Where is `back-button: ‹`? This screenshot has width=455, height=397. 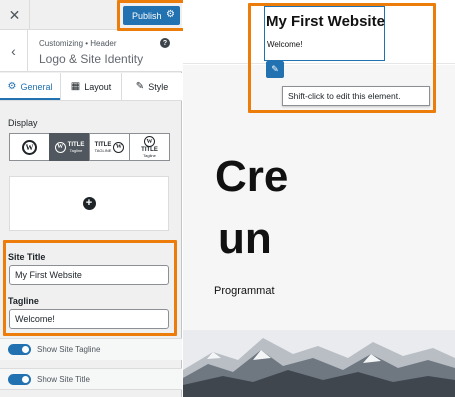
back-button: ‹ is located at coordinates (14, 51).